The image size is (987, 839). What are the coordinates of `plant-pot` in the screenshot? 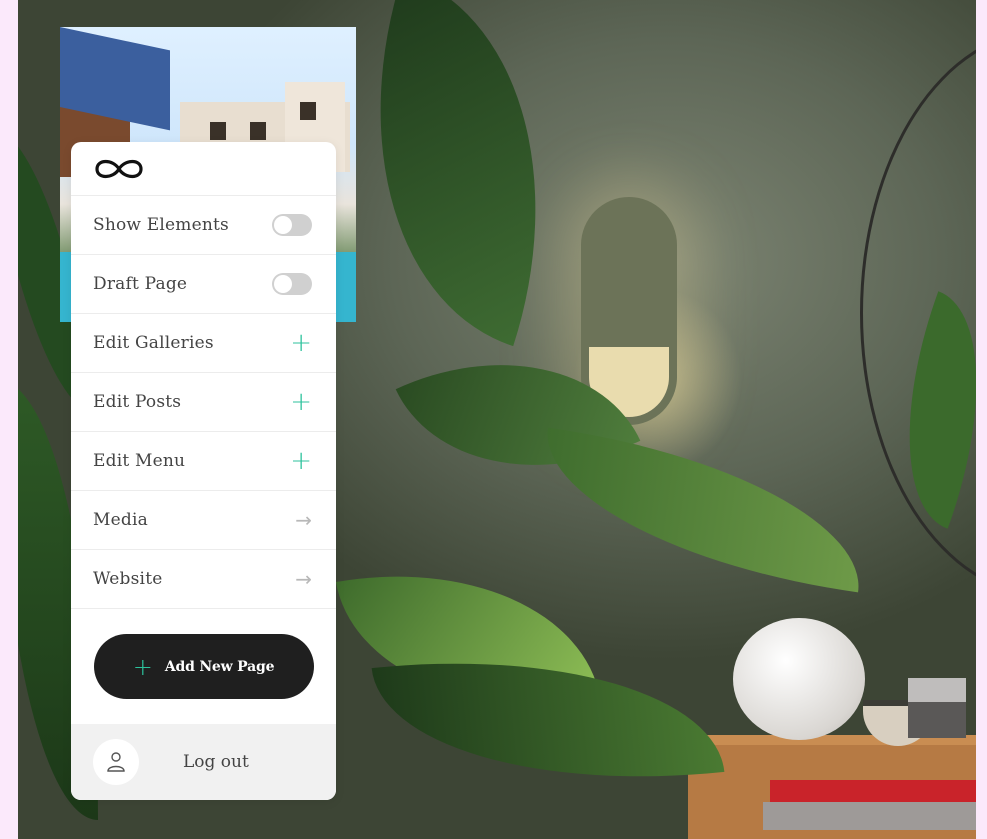 It's located at (937, 708).